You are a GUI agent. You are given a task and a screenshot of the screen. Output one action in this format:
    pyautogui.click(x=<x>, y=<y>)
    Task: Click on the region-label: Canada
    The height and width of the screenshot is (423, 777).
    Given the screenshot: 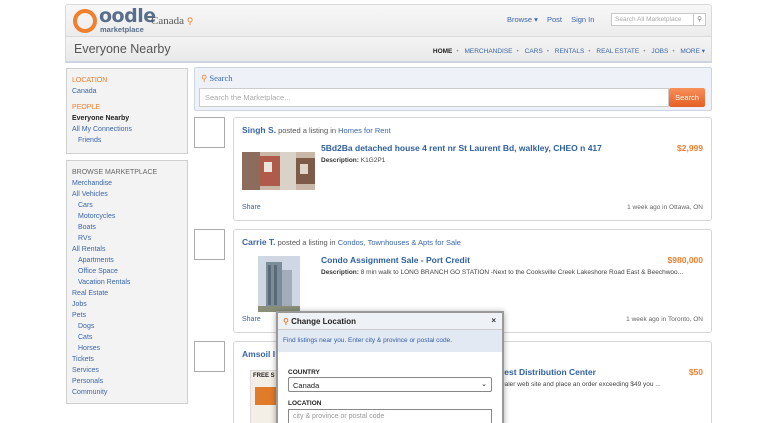 What is the action you would take?
    pyautogui.click(x=167, y=21)
    